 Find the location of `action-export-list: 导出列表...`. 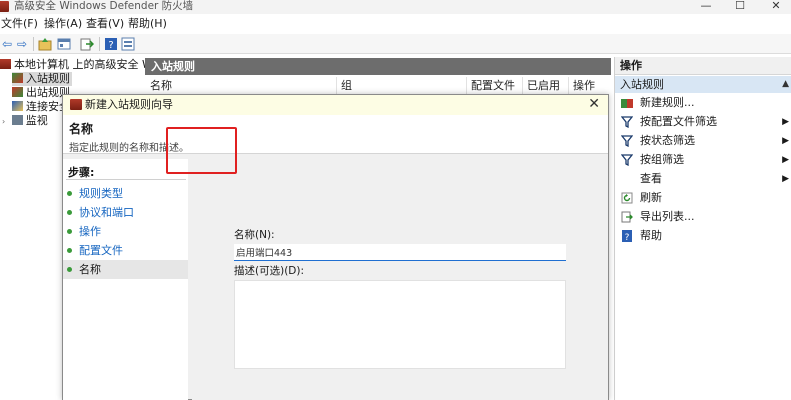

action-export-list: 导出列表... is located at coordinates (703, 217).